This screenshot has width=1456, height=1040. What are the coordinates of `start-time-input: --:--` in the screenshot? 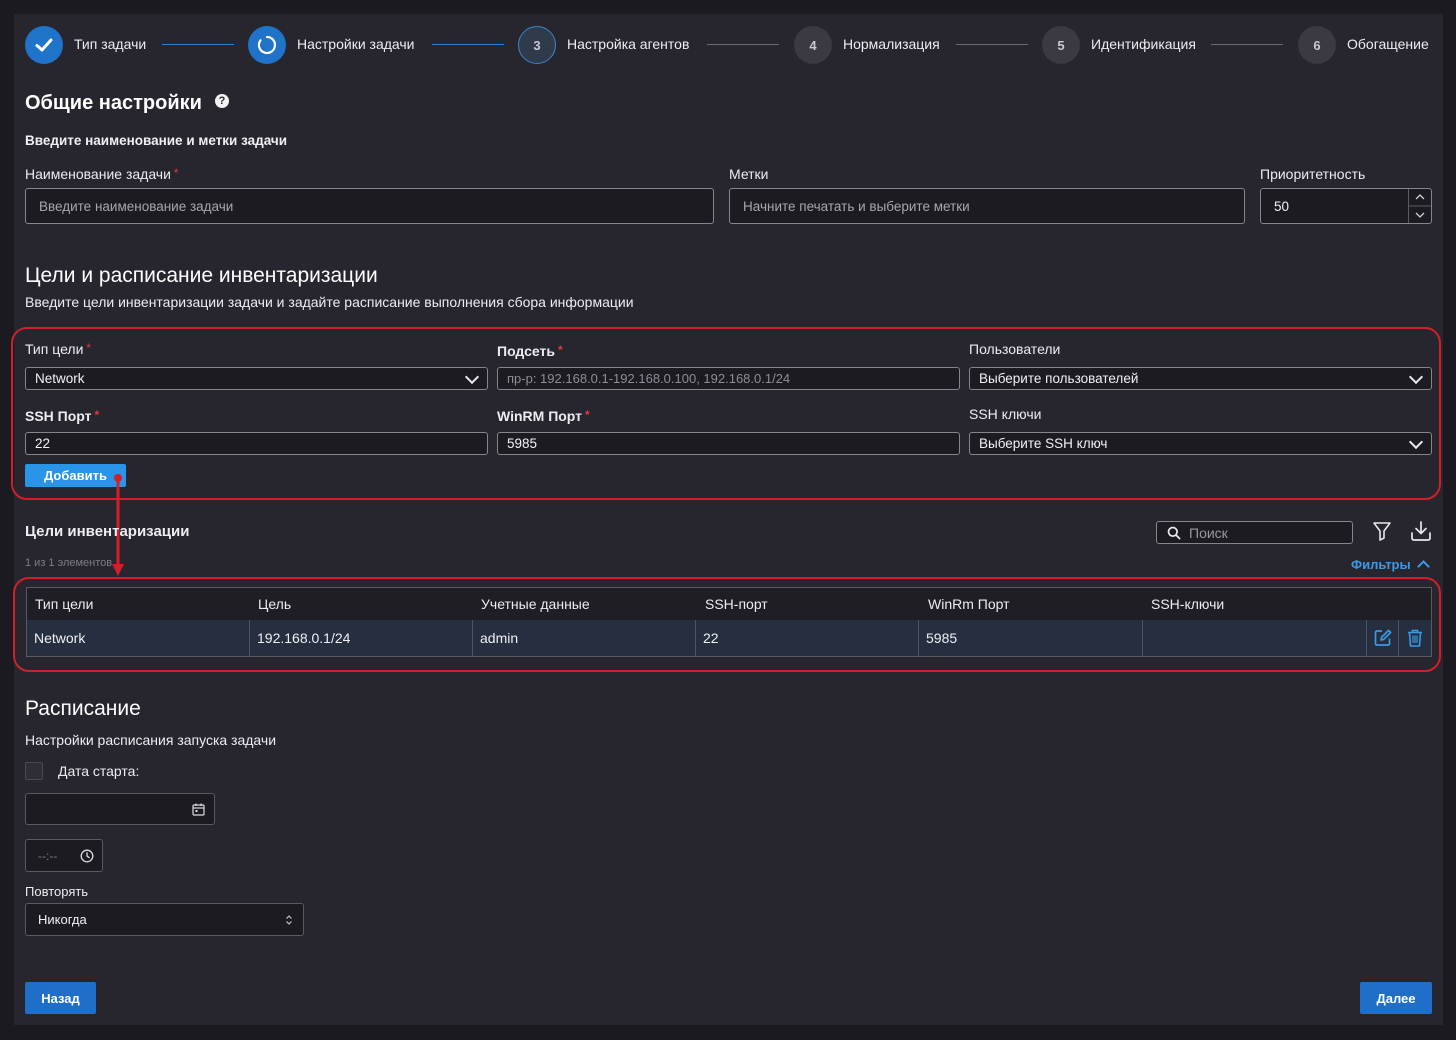 It's located at (64, 855).